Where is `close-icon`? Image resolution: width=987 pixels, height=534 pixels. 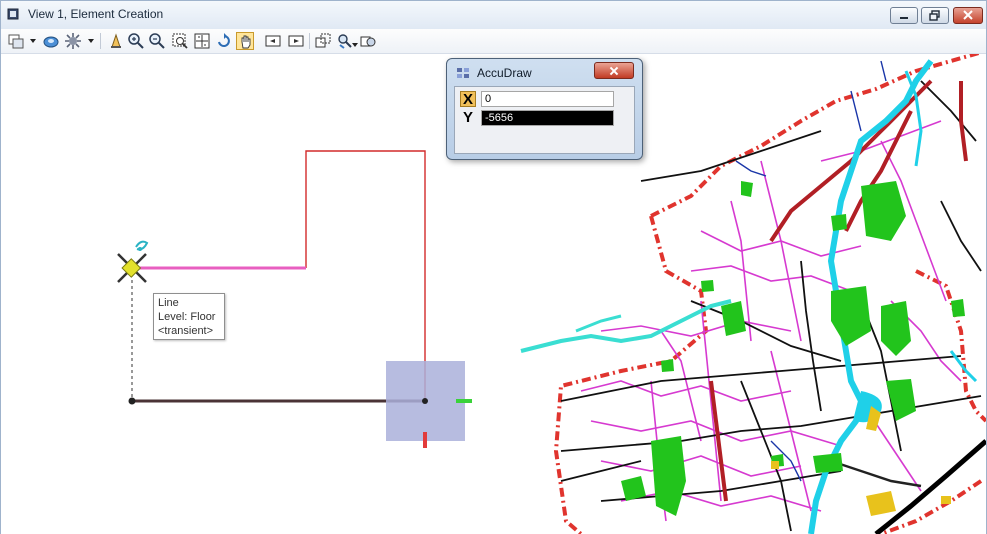 close-icon is located at coordinates (968, 15).